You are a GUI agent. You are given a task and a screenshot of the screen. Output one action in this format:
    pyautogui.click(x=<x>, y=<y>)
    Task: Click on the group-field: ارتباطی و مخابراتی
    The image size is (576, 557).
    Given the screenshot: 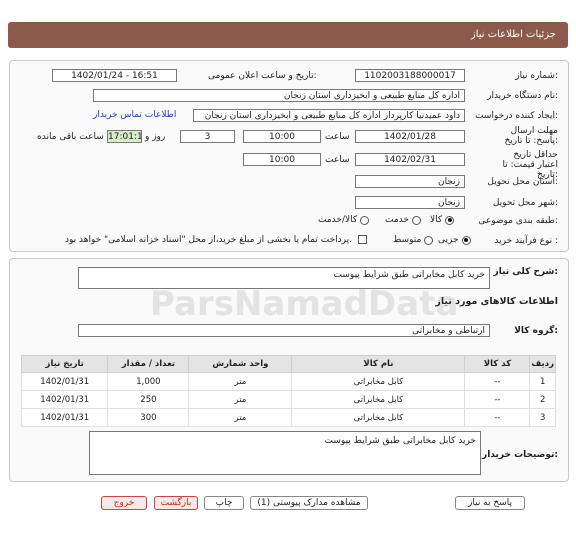 What is the action you would take?
    pyautogui.click(x=284, y=330)
    